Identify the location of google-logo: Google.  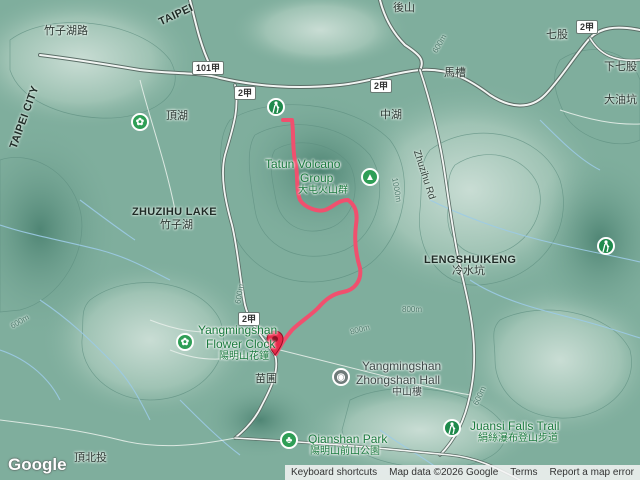
(37, 465).